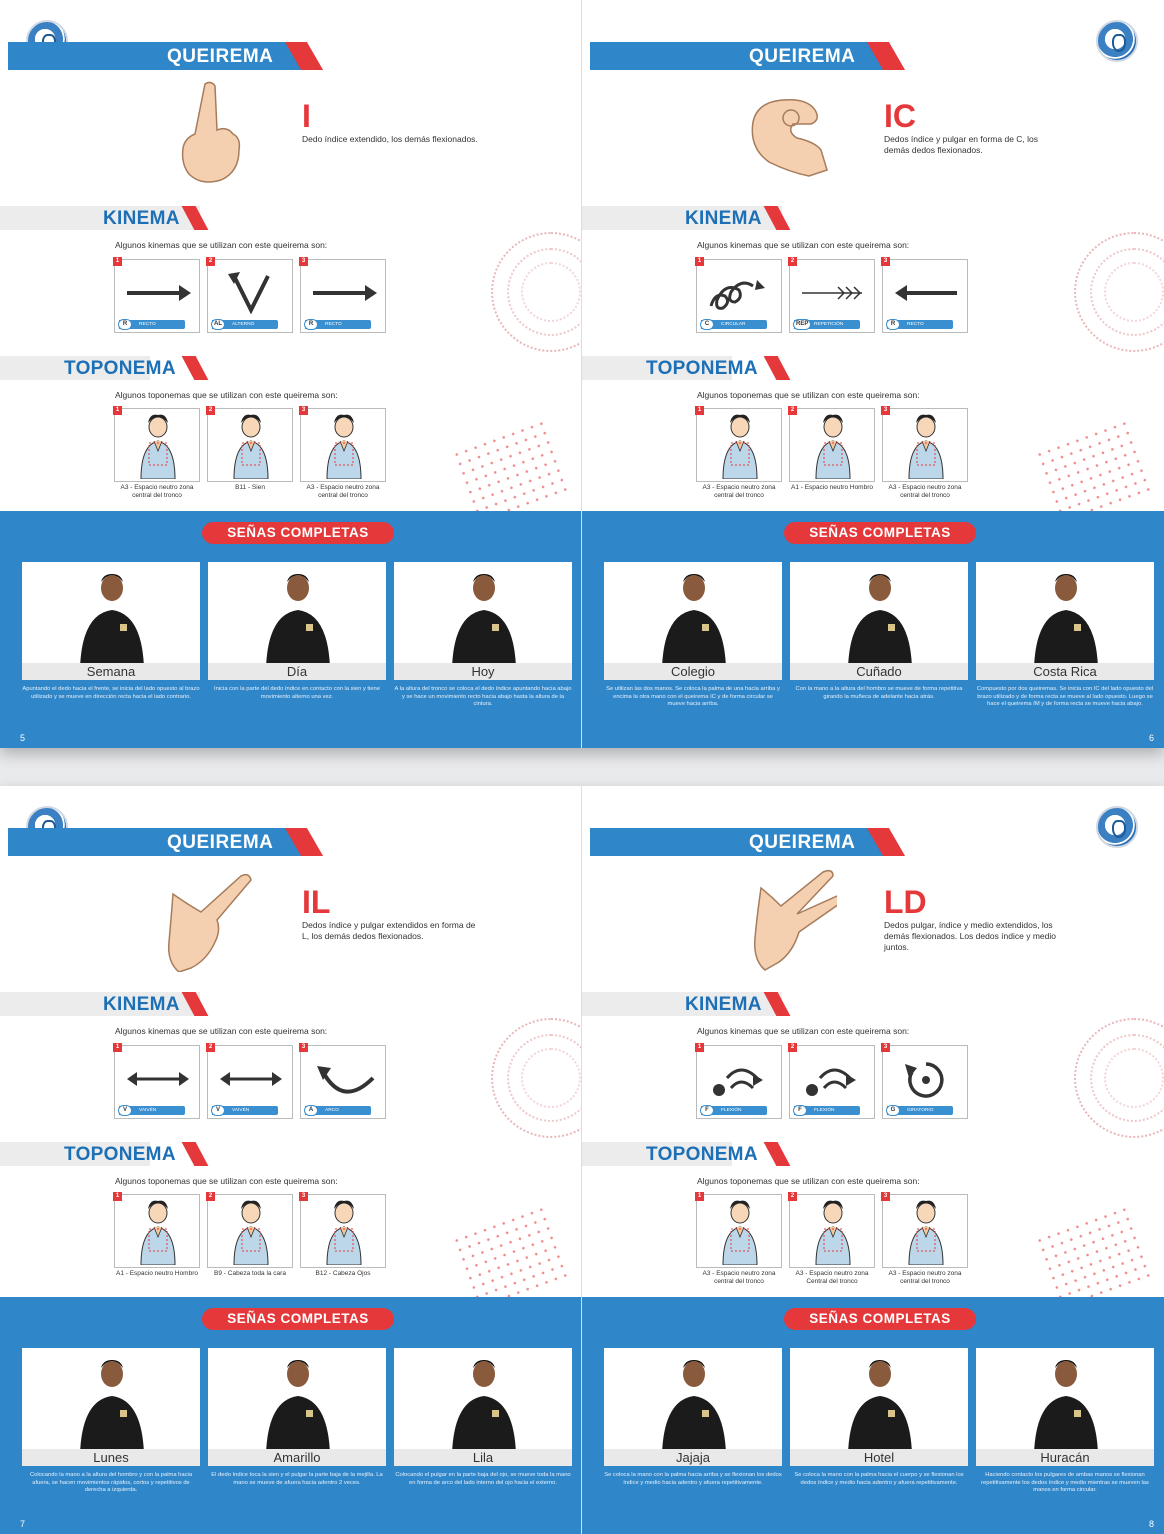 This screenshot has width=1164, height=1534. I want to click on kinema-name: FLEXIÓN, so click(731, 1110).